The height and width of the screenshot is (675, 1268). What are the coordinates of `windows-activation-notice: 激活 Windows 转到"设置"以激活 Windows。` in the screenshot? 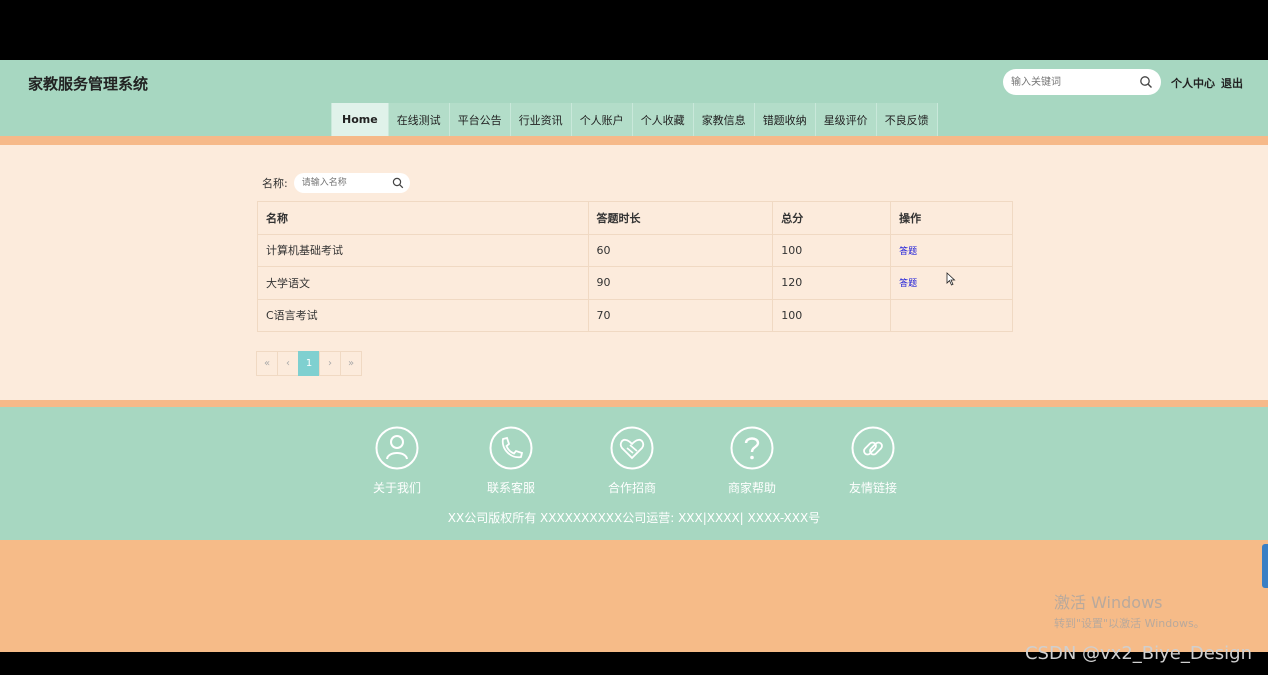 It's located at (1129, 610).